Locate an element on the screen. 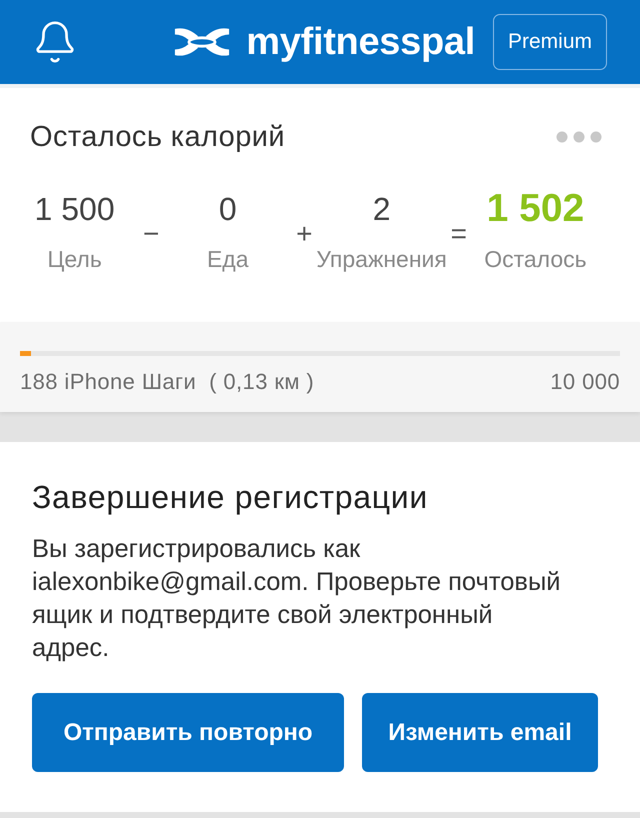  operator-sign: = is located at coordinates (459, 234).